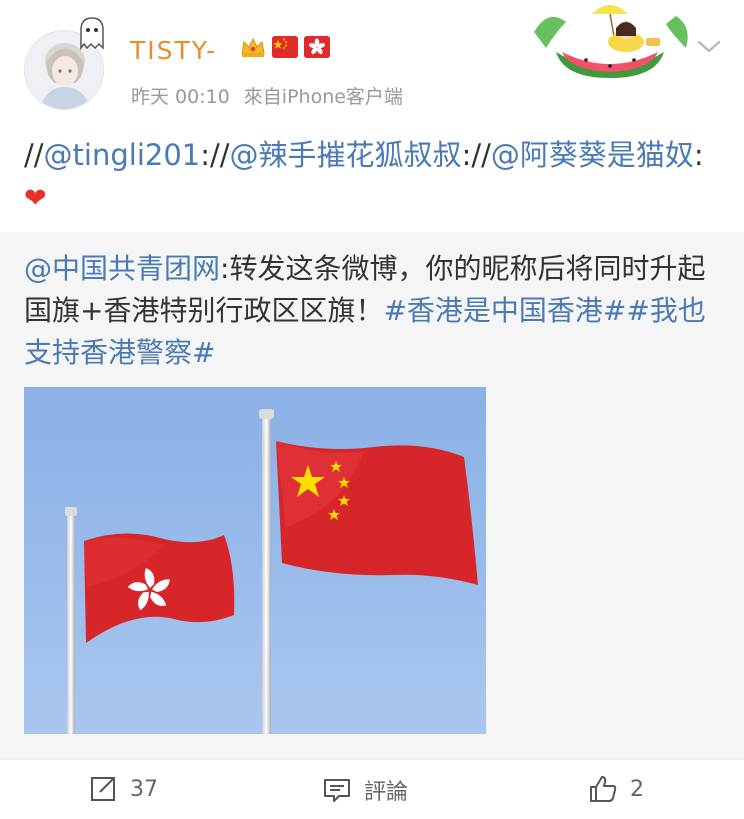 This screenshot has width=744, height=819. What do you see at coordinates (346, 155) in the screenshot?
I see `mention-link: @辣手摧花狐叔叔` at bounding box center [346, 155].